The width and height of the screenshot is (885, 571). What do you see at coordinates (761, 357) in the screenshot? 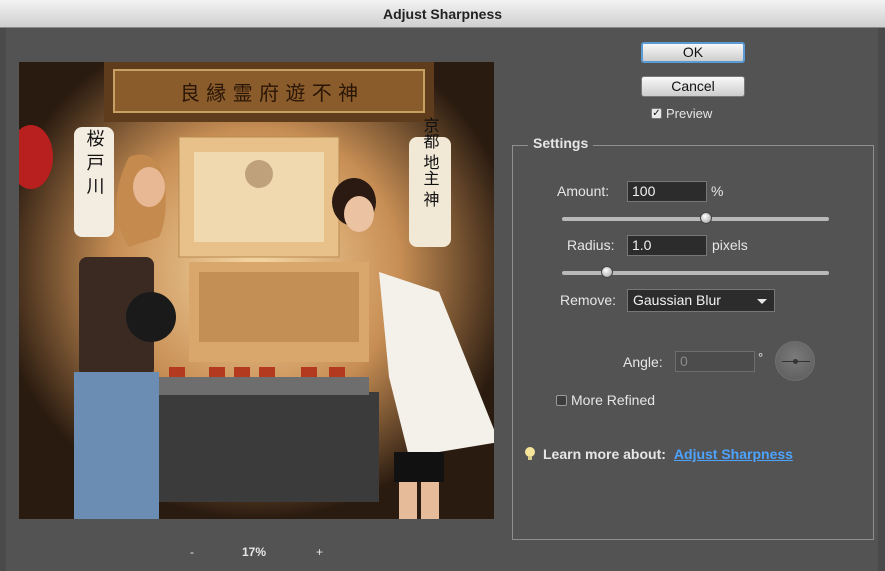
I see `angle-unit: °` at bounding box center [761, 357].